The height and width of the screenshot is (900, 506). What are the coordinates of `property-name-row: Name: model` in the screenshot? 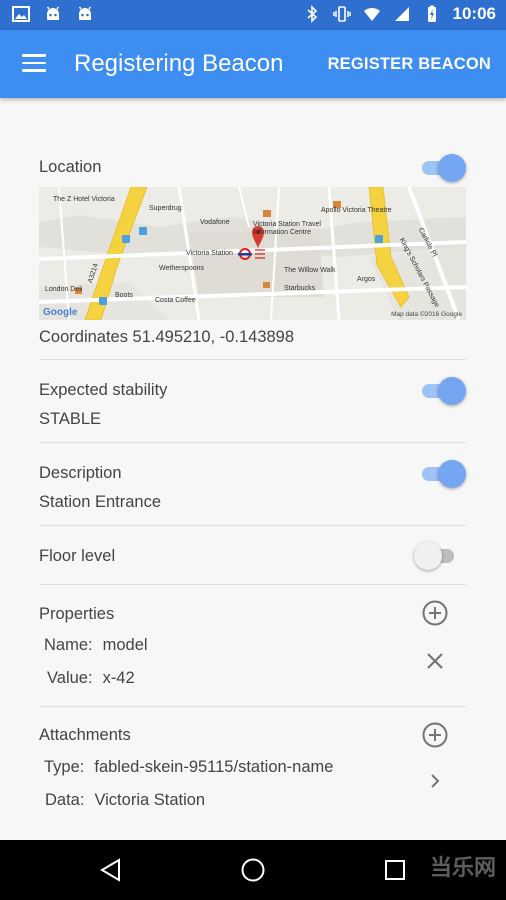 It's located at (96, 645).